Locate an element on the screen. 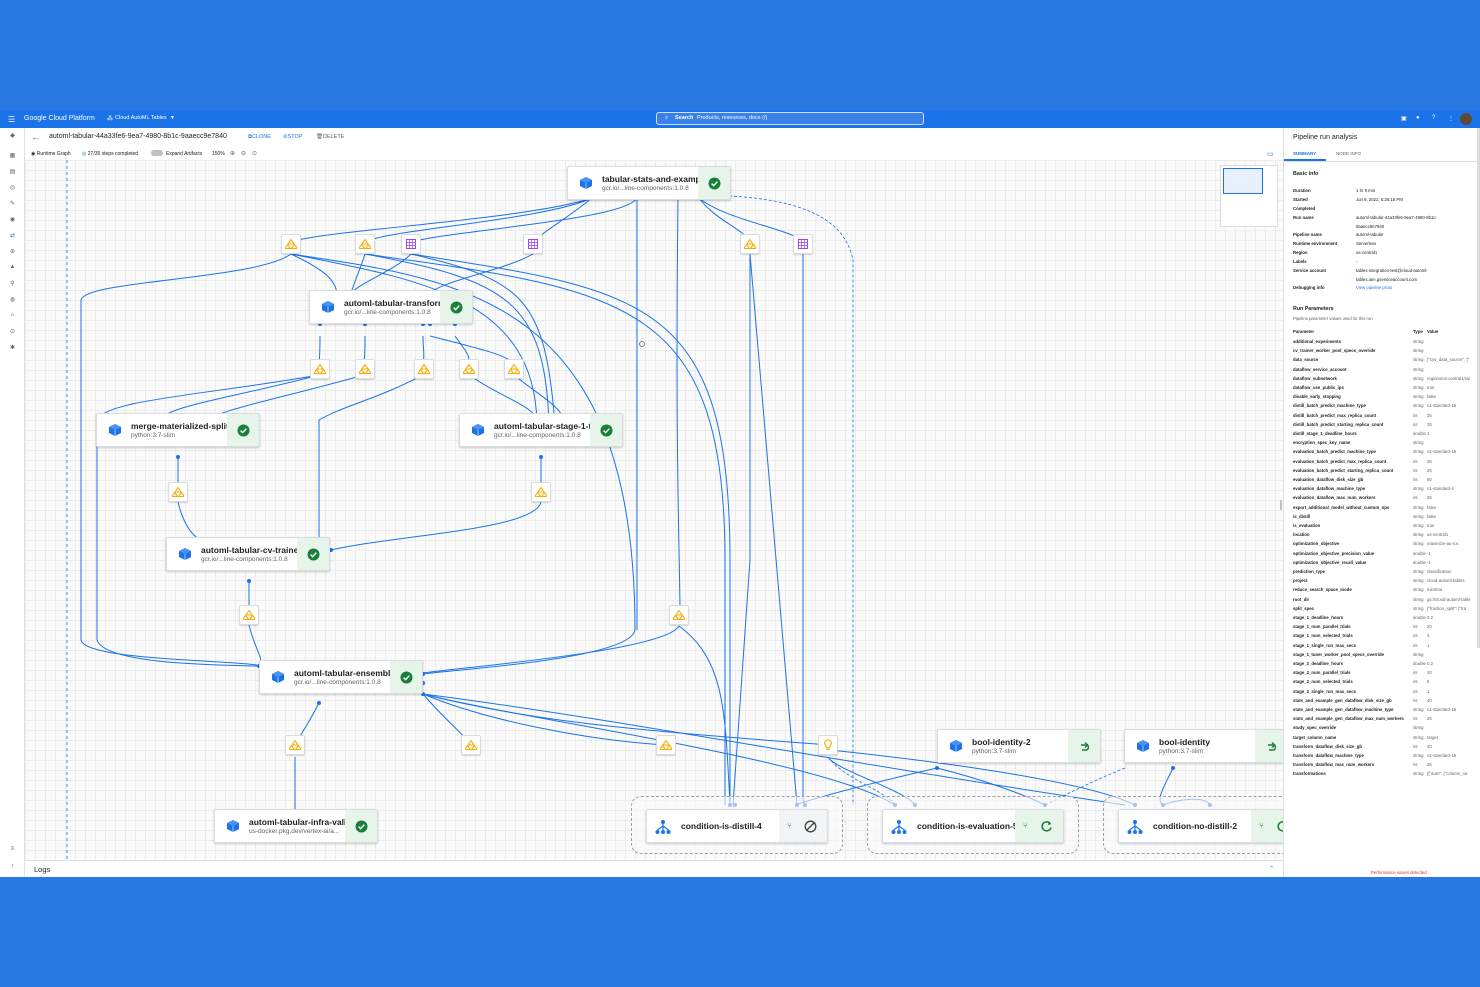 The width and height of the screenshot is (1480, 987). avatar is located at coordinates (1466, 119).